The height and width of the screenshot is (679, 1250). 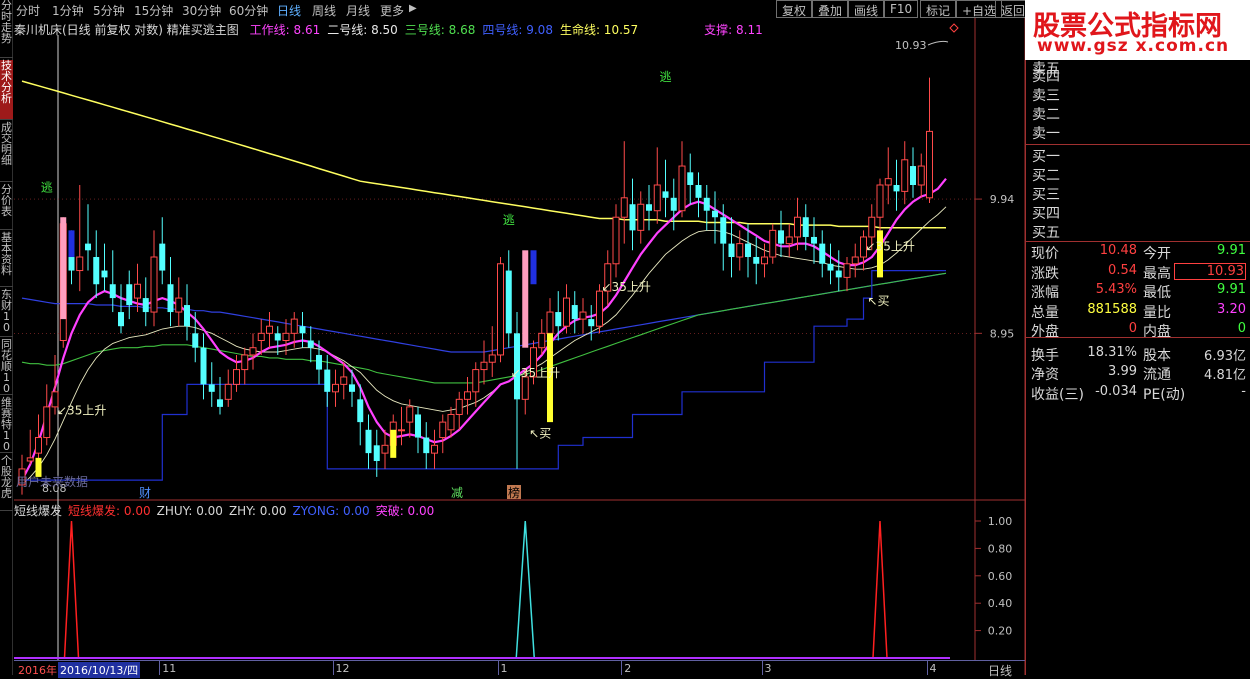 What do you see at coordinates (405, 511) in the screenshot?
I see `sub-indicator-label: 突破: 0.00` at bounding box center [405, 511].